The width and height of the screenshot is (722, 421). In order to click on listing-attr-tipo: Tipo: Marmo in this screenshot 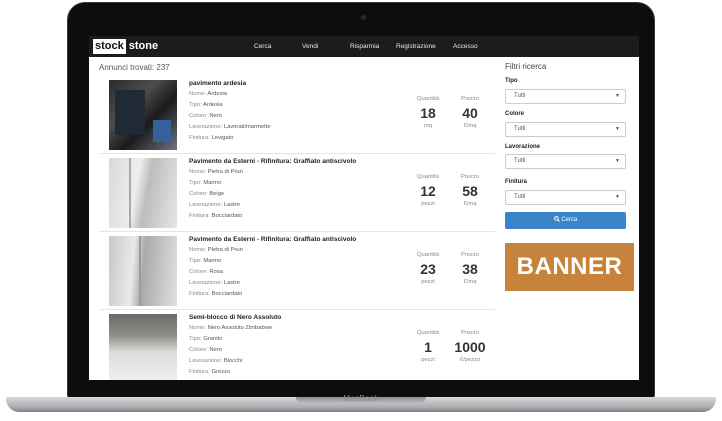, I will do `click(205, 261)`.